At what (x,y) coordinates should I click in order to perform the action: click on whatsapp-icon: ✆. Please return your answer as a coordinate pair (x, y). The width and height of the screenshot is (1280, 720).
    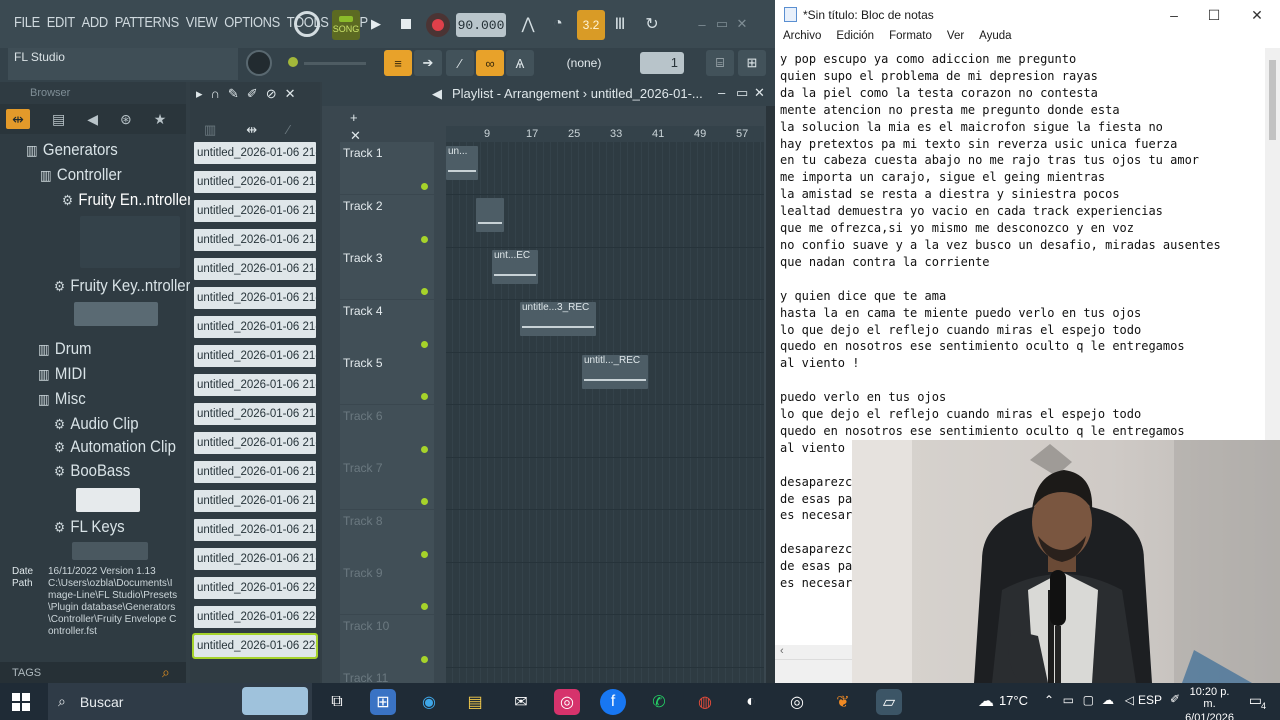
    Looking at the image, I should click on (659, 702).